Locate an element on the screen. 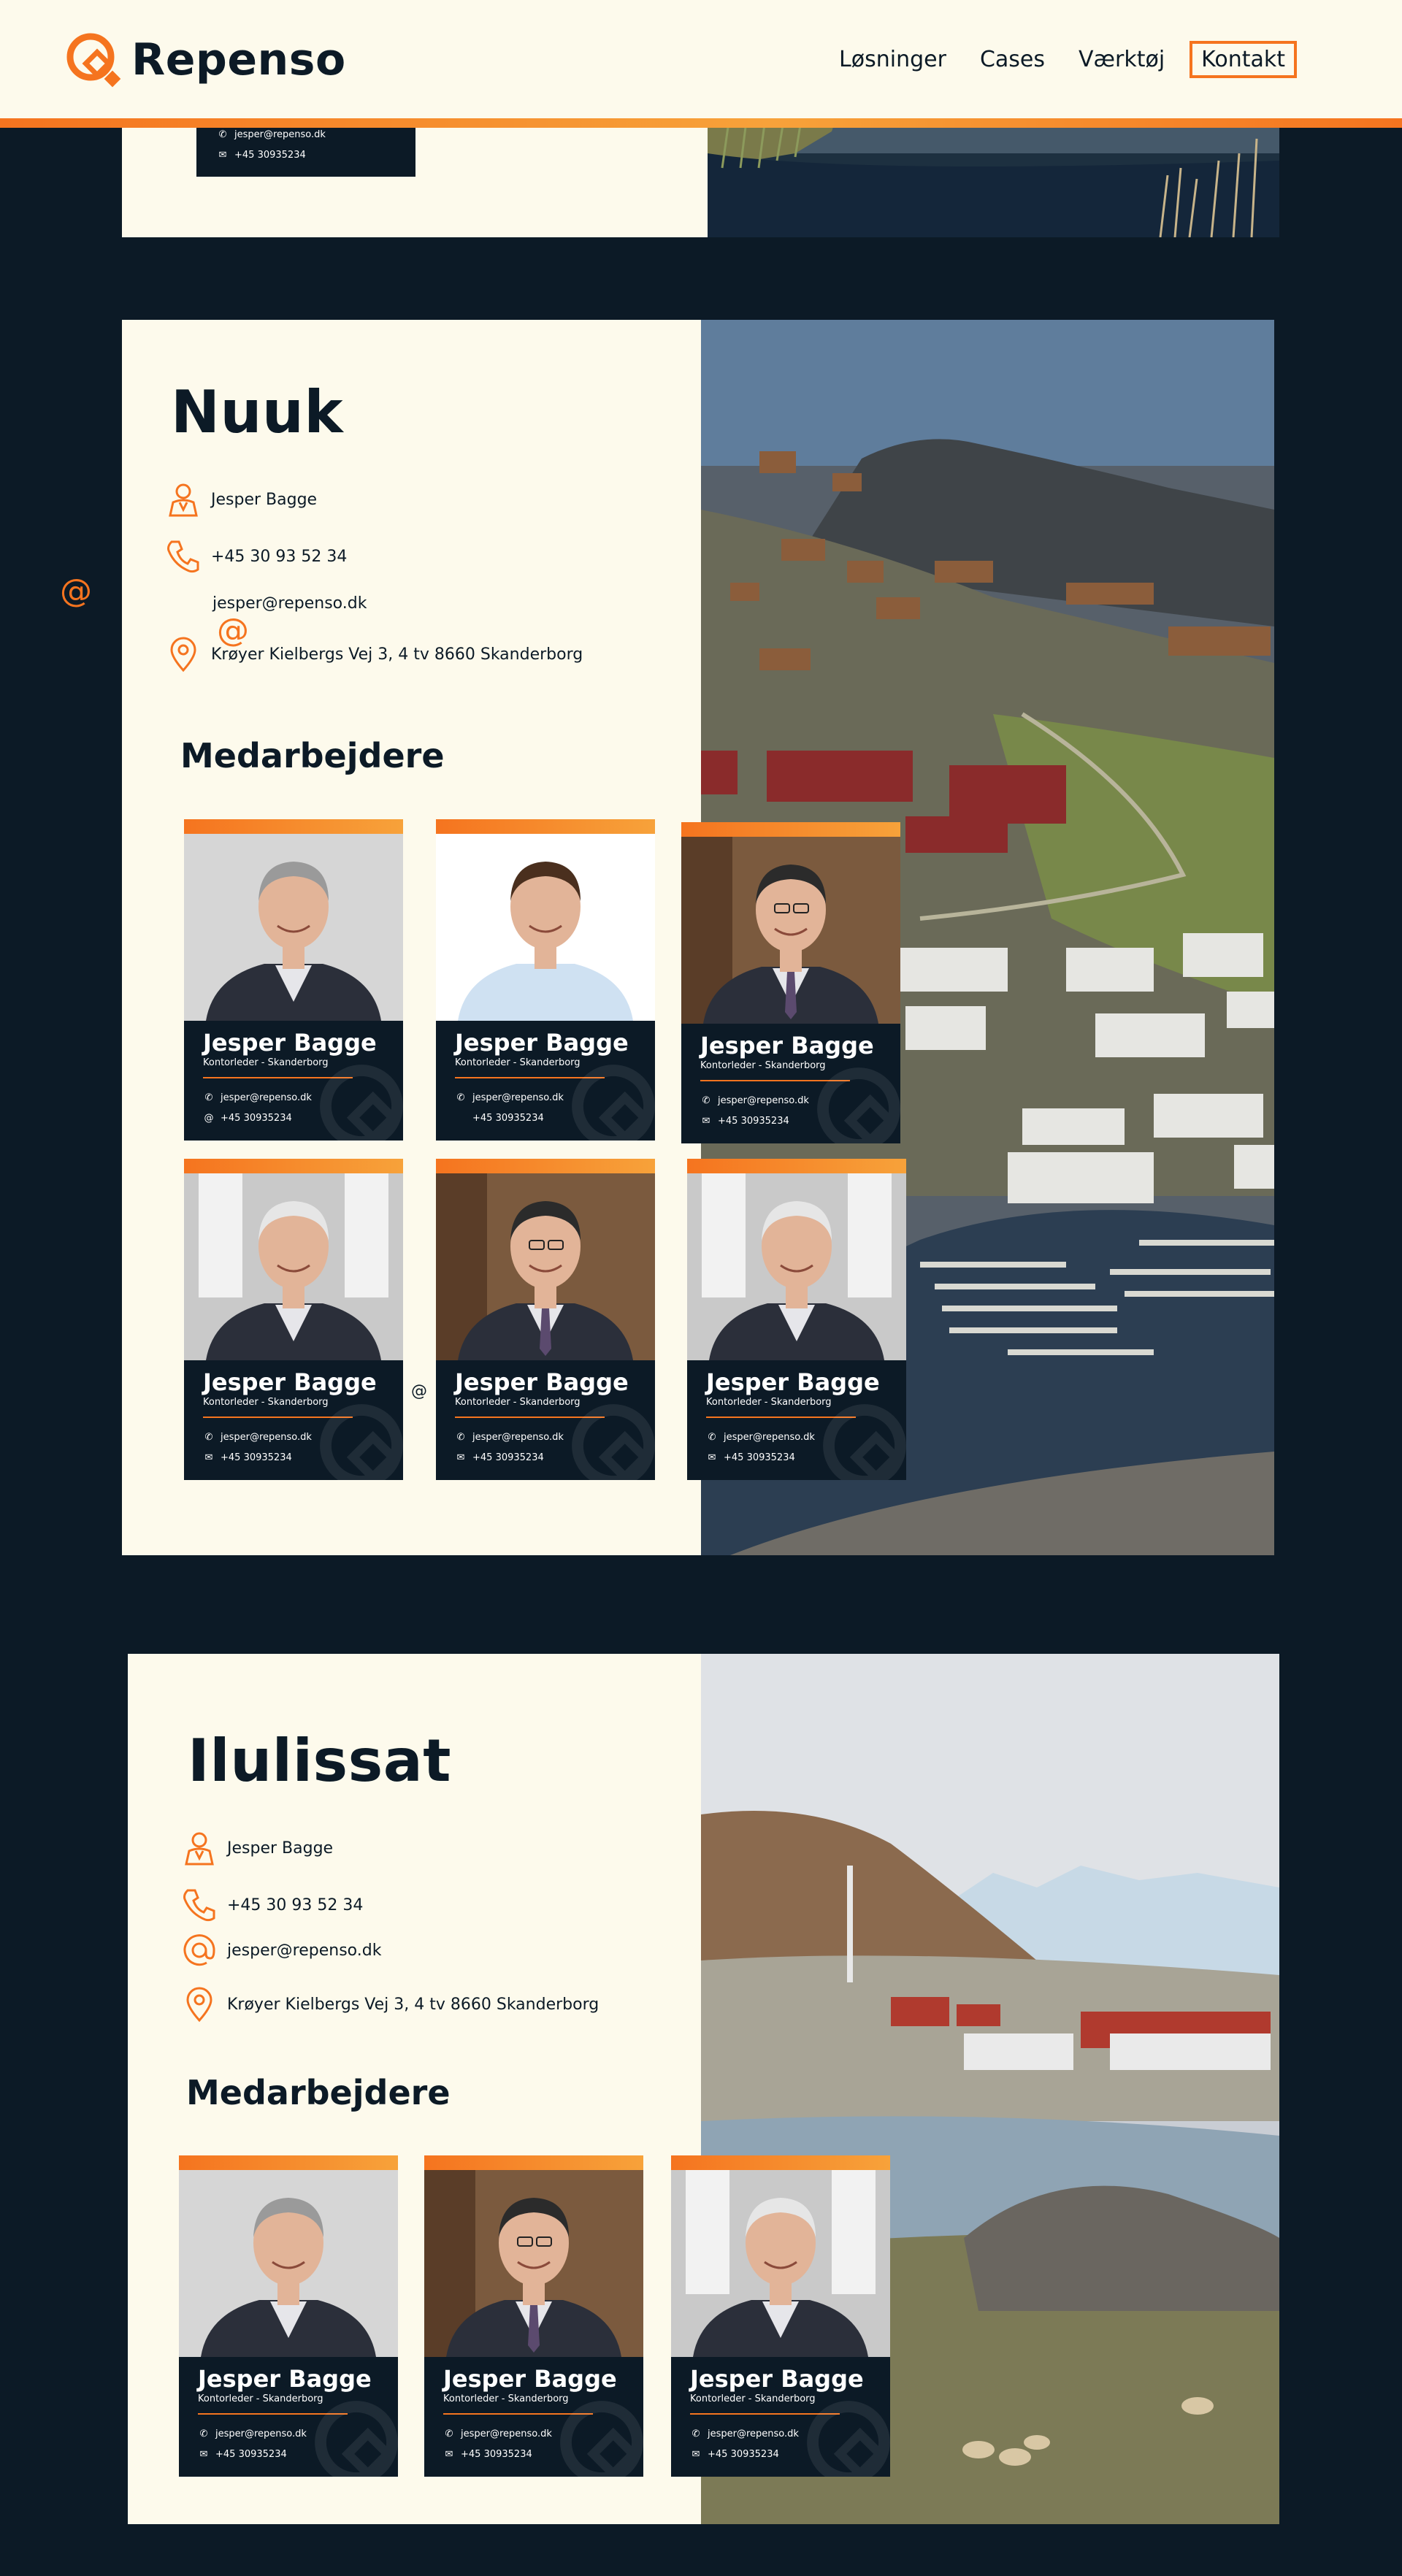 This screenshot has height=2576, width=1402. card-phone: +45 30935234 is located at coordinates (270, 155).